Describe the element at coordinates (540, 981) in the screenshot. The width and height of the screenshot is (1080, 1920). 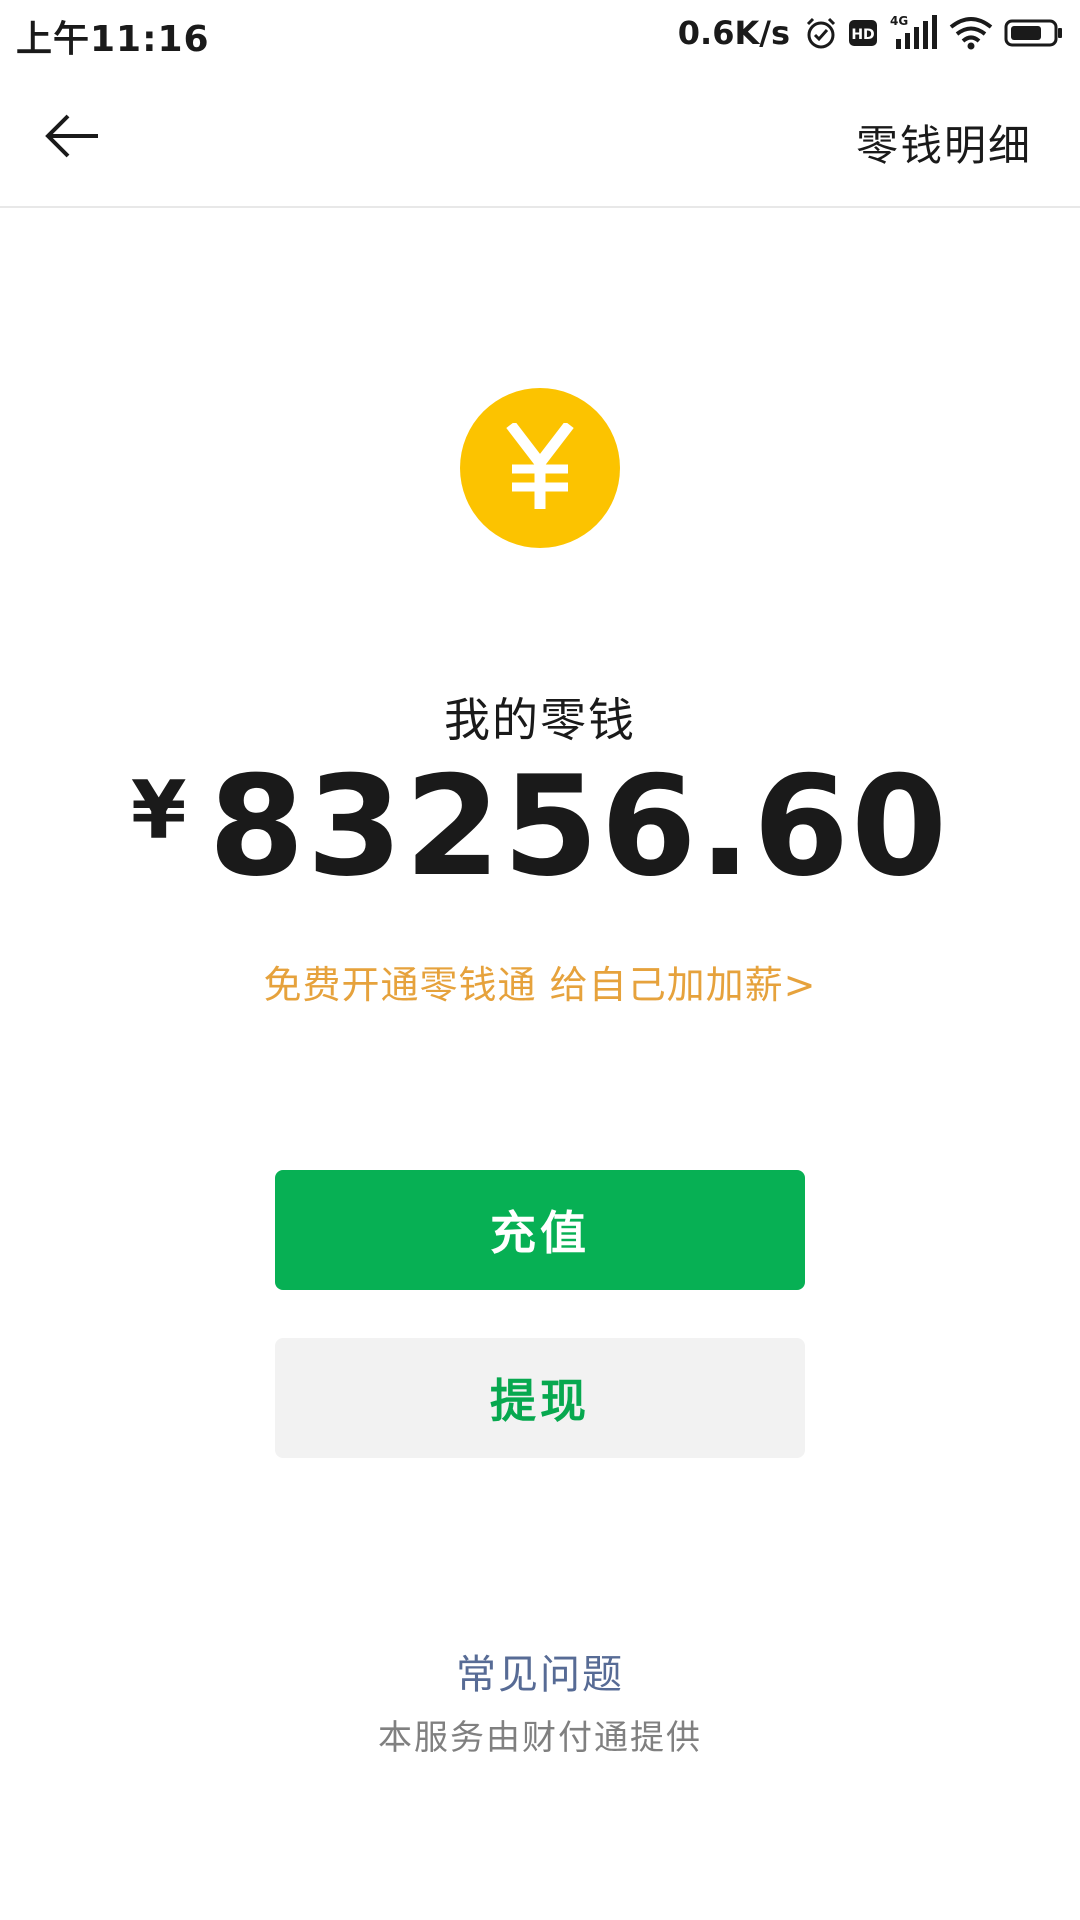
I see `promo-link: 免费开通零钱通 给自己加加薪>` at that location.